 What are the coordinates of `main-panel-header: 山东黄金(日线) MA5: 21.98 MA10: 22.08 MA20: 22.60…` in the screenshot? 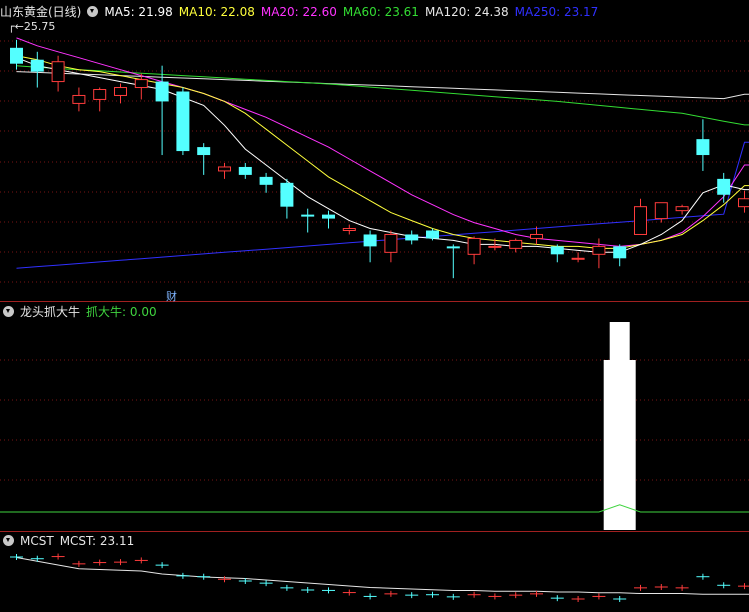 It's located at (302, 12).